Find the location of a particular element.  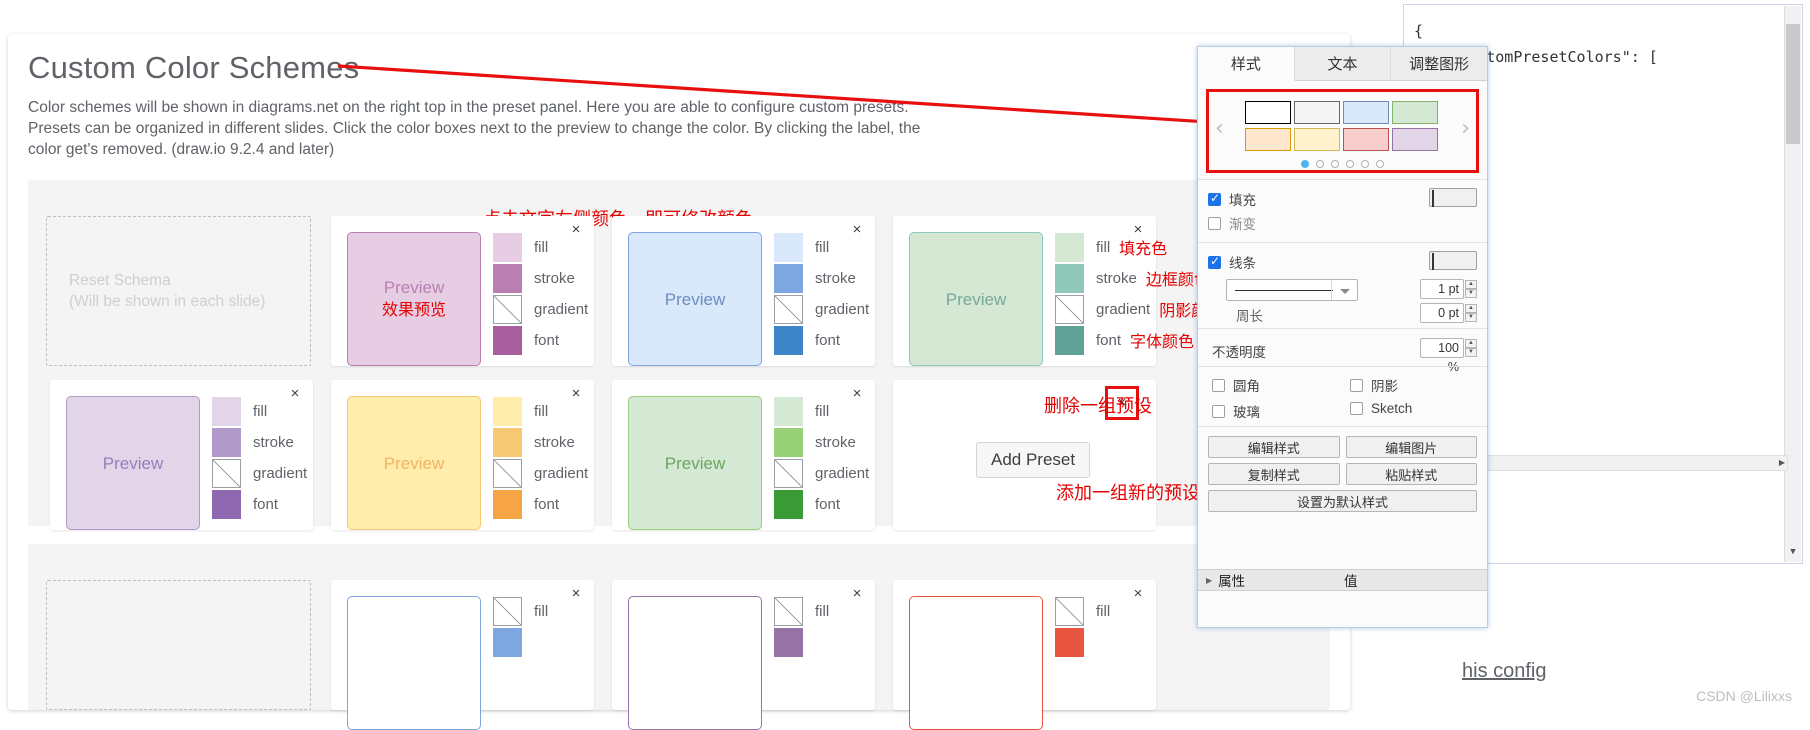

glass-row: 玻璃 is located at coordinates (1236, 411).